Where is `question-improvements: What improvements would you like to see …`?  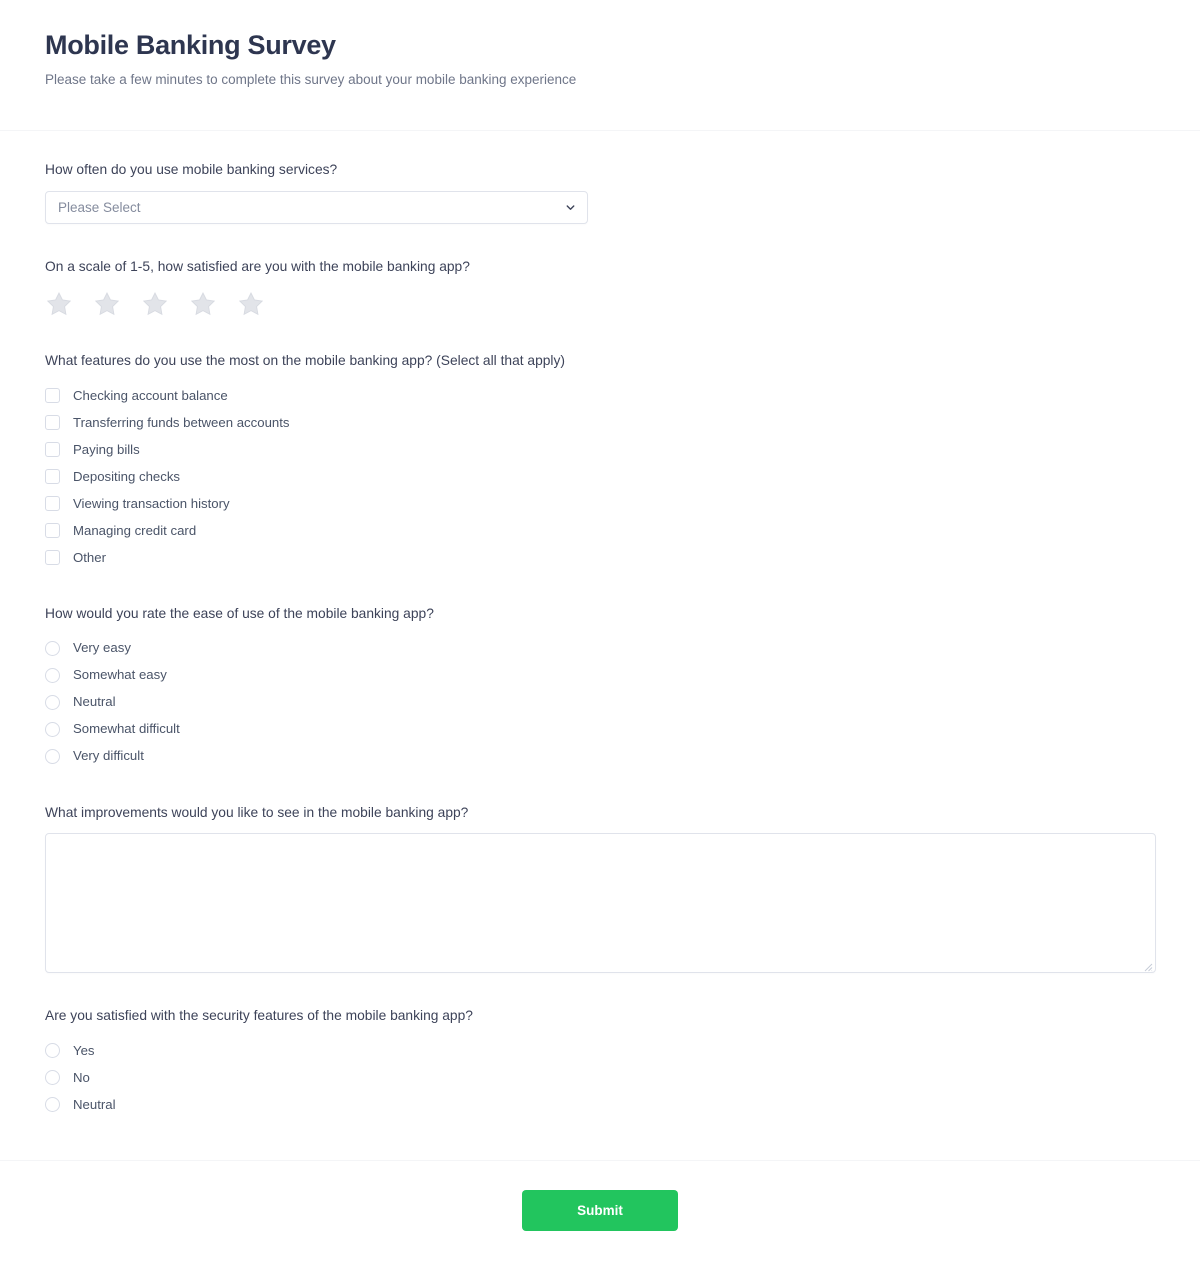 question-improvements: What improvements would you like to see … is located at coordinates (600, 889).